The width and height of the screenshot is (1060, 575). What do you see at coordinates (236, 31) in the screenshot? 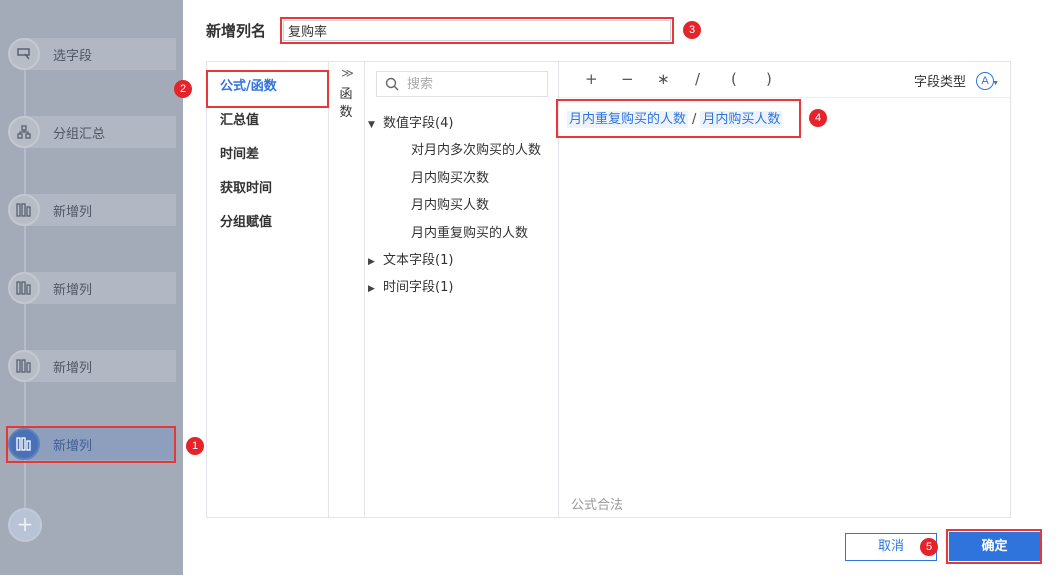
I see `column-name-label: 新增列名` at bounding box center [236, 31].